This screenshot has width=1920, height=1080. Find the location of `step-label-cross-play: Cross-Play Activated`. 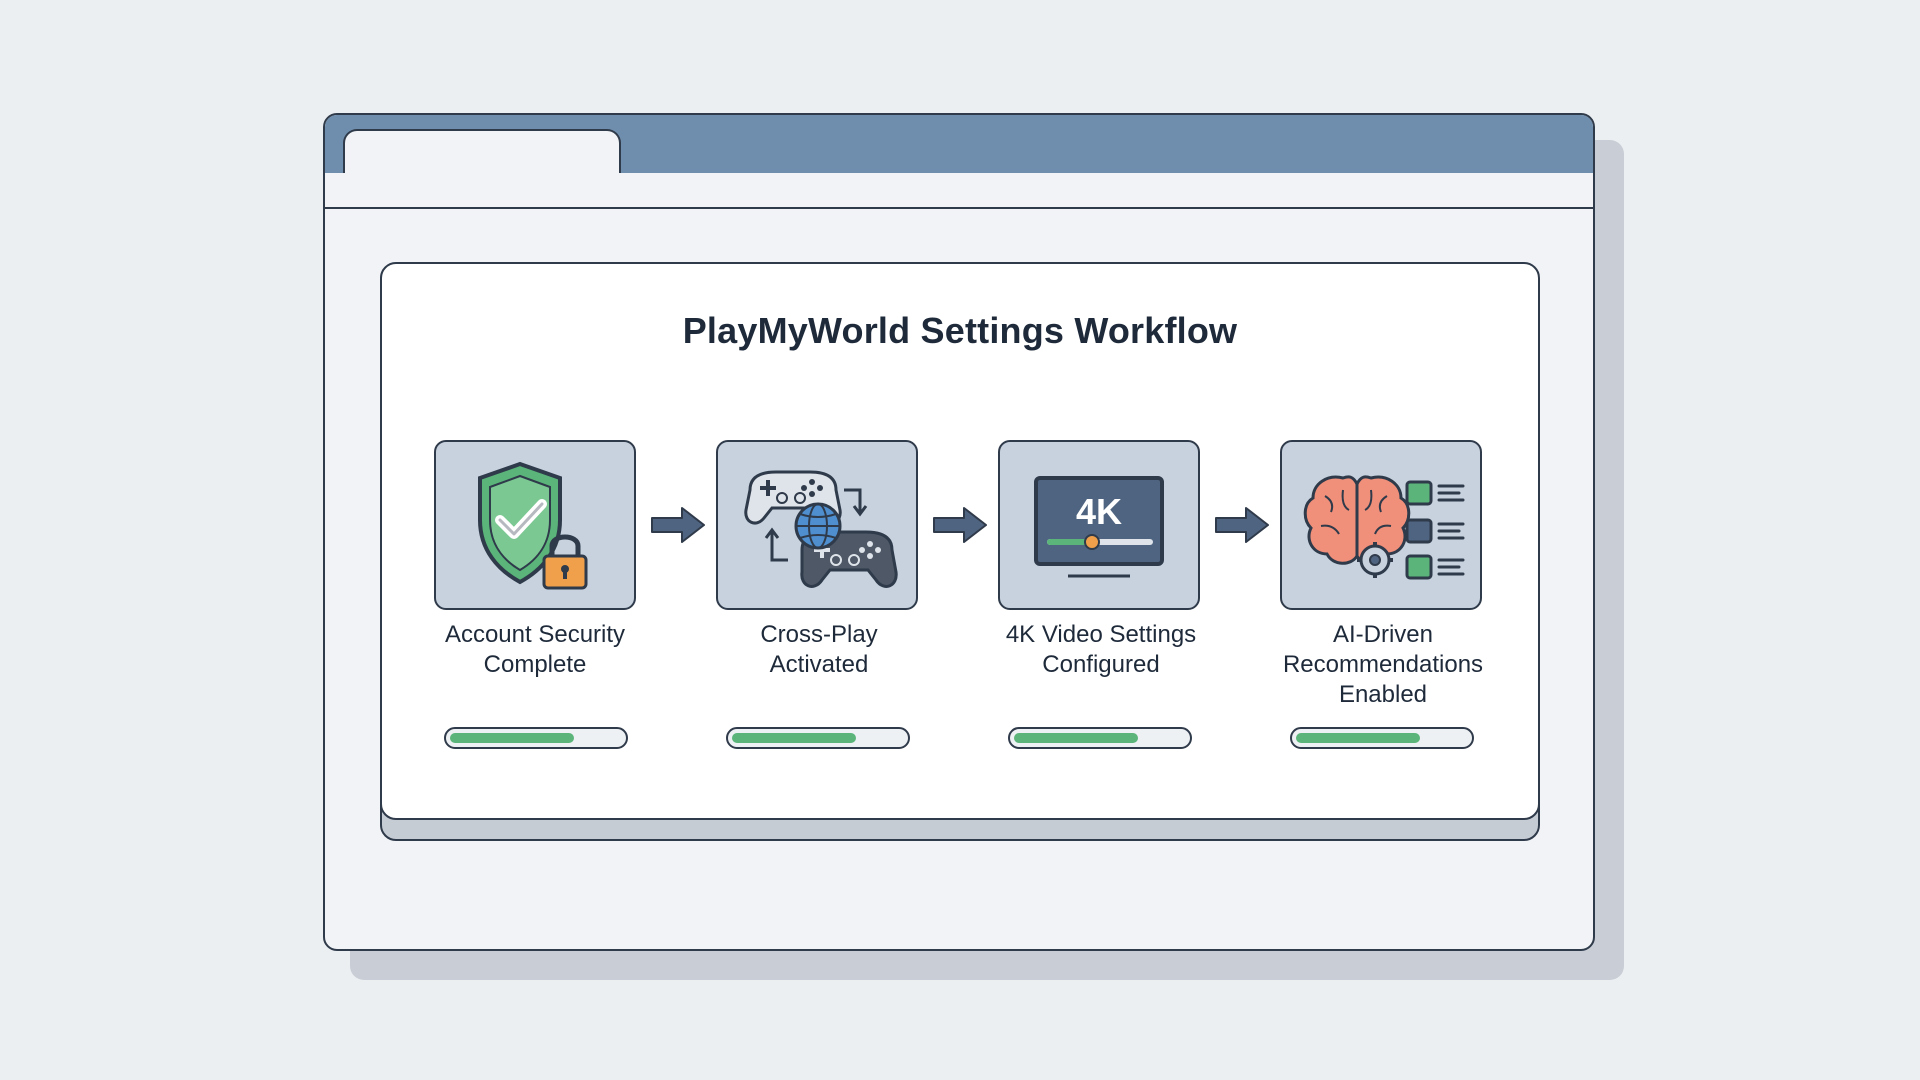

step-label-cross-play: Cross-Play Activated is located at coordinates (819, 649).